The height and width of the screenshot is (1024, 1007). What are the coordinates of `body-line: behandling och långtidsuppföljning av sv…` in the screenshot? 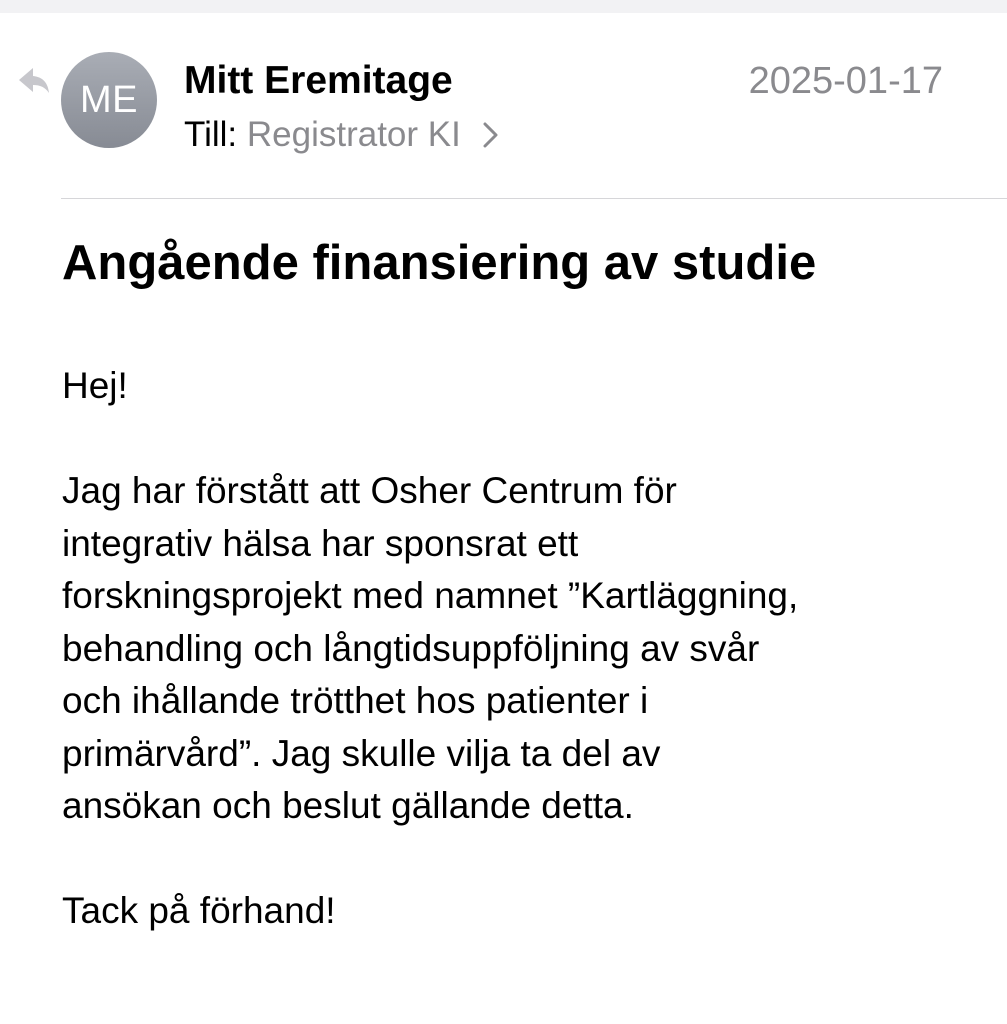 It's located at (411, 648).